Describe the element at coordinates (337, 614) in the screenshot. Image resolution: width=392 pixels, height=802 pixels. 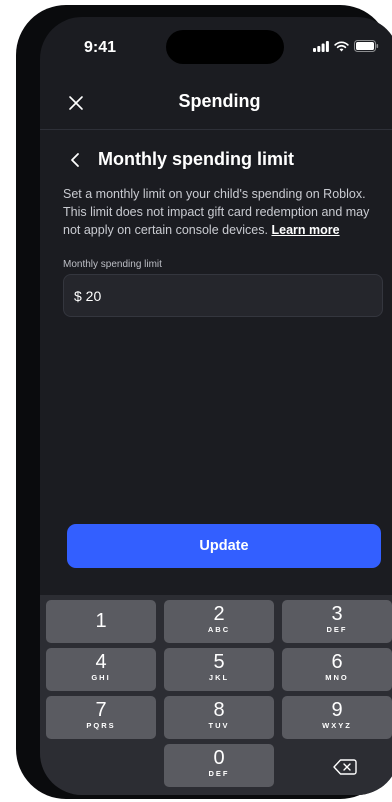
I see `key-number: 3` at that location.